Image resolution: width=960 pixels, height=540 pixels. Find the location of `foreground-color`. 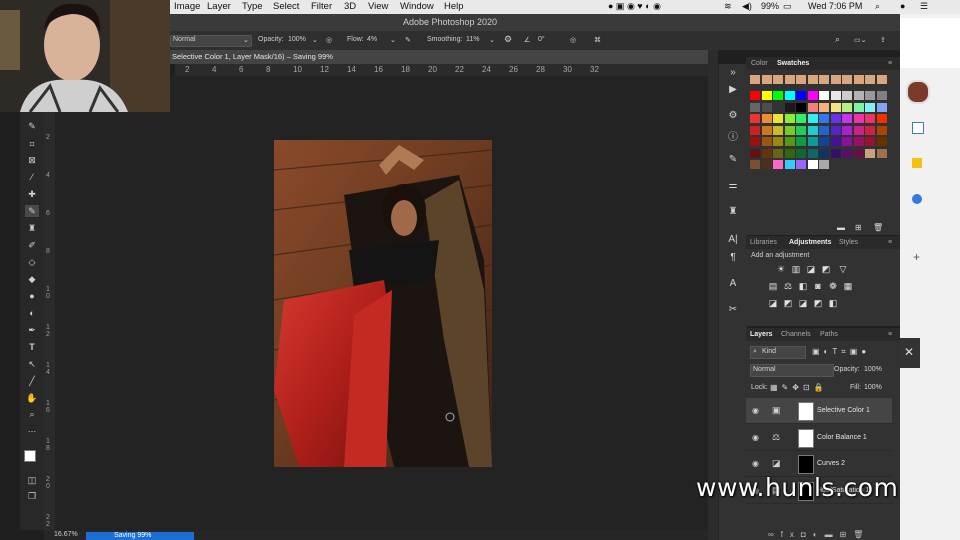

foreground-color is located at coordinates (30, 456).